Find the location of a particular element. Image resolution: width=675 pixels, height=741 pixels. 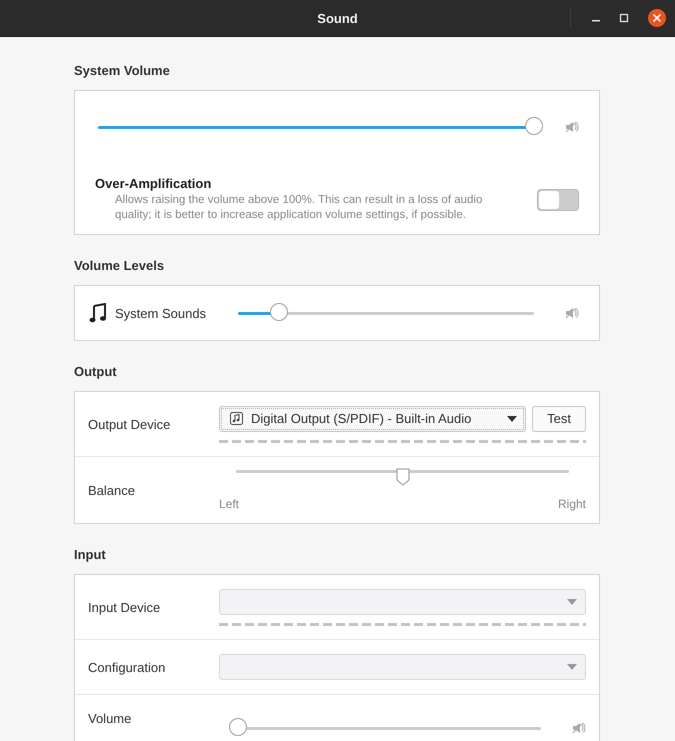

section-heading: Input is located at coordinates (90, 555).